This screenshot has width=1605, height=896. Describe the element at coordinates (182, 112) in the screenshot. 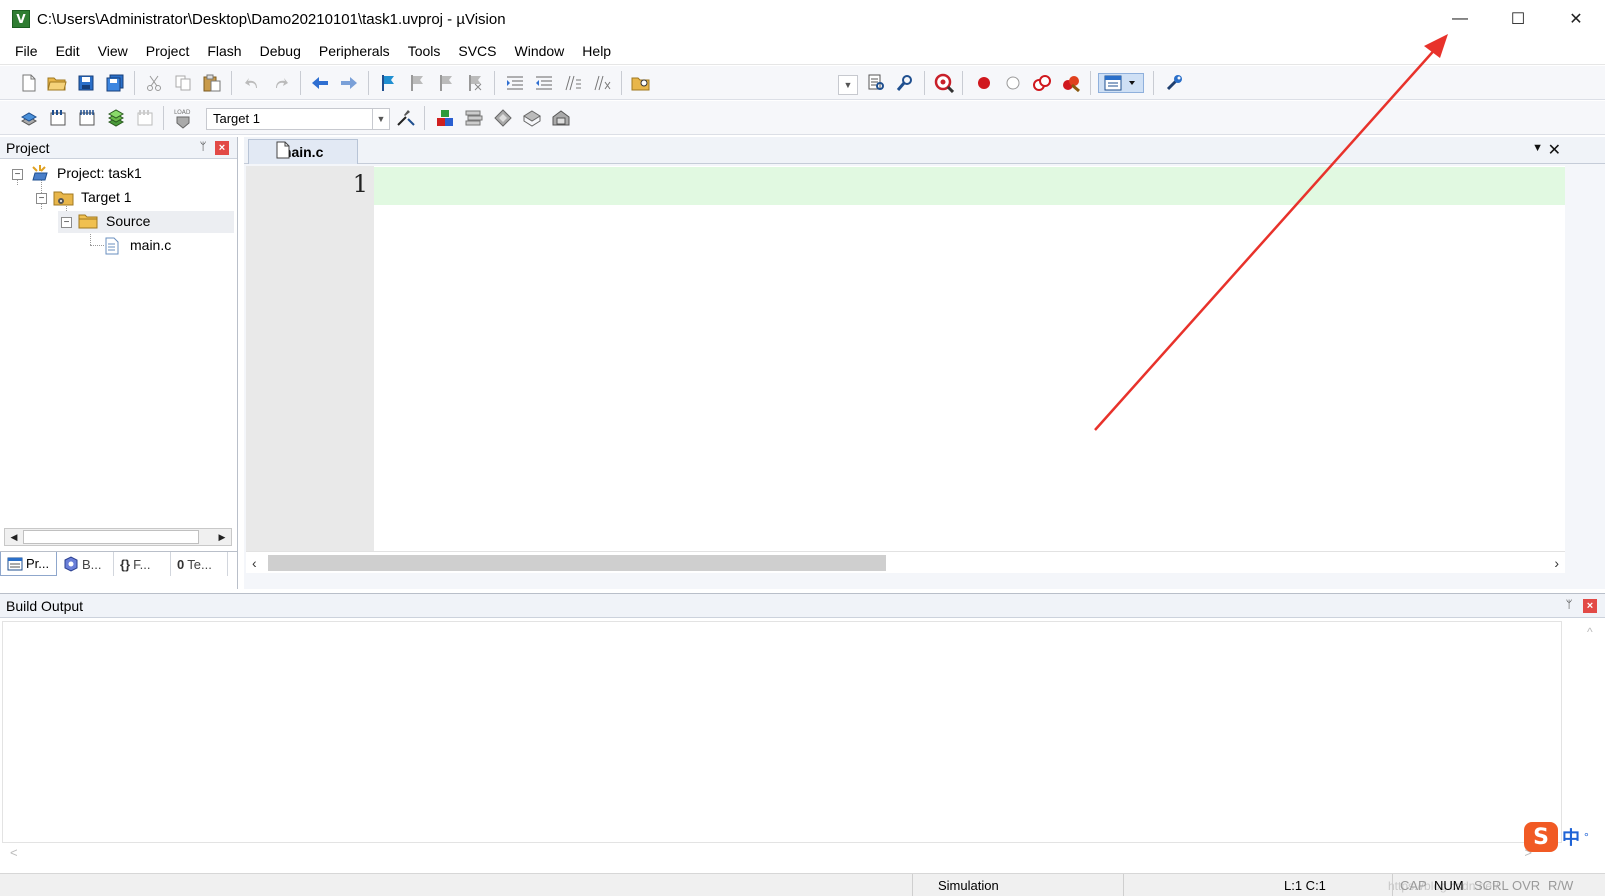

I see `svg-text: LOAD` at that location.